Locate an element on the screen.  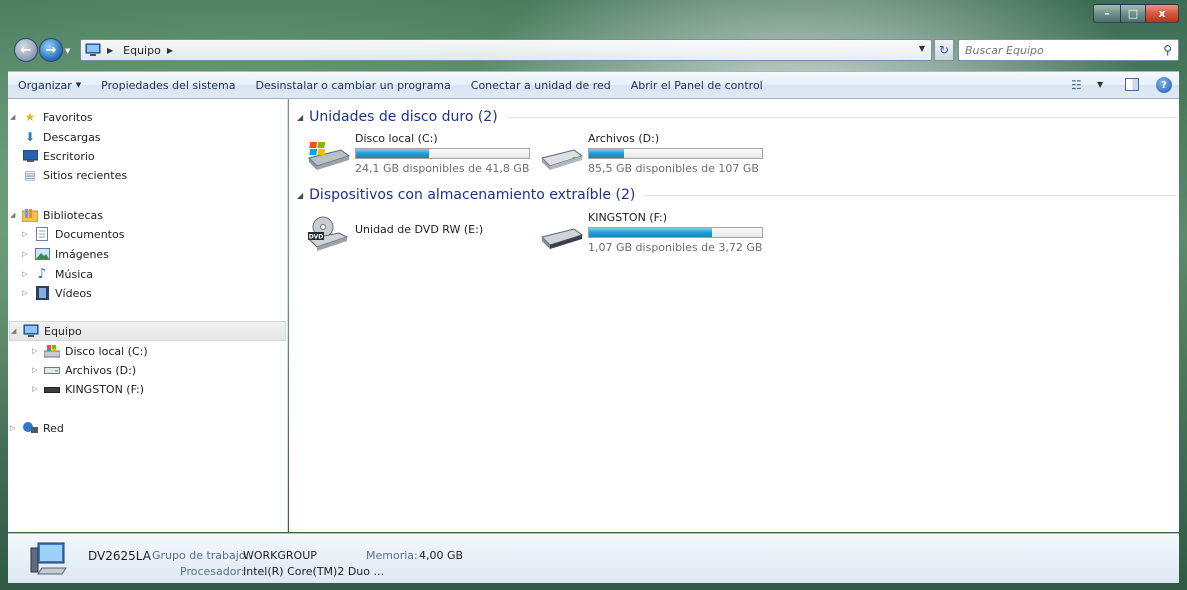
map-network-drive-button: Conectar a unidad de red is located at coordinates (541, 85).